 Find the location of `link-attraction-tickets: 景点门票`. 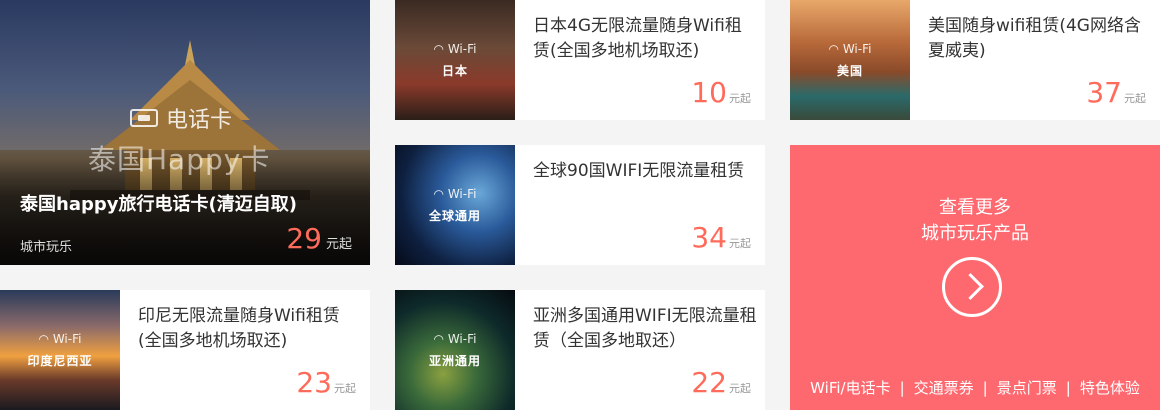

link-attraction-tickets: 景点门票 is located at coordinates (1027, 388).